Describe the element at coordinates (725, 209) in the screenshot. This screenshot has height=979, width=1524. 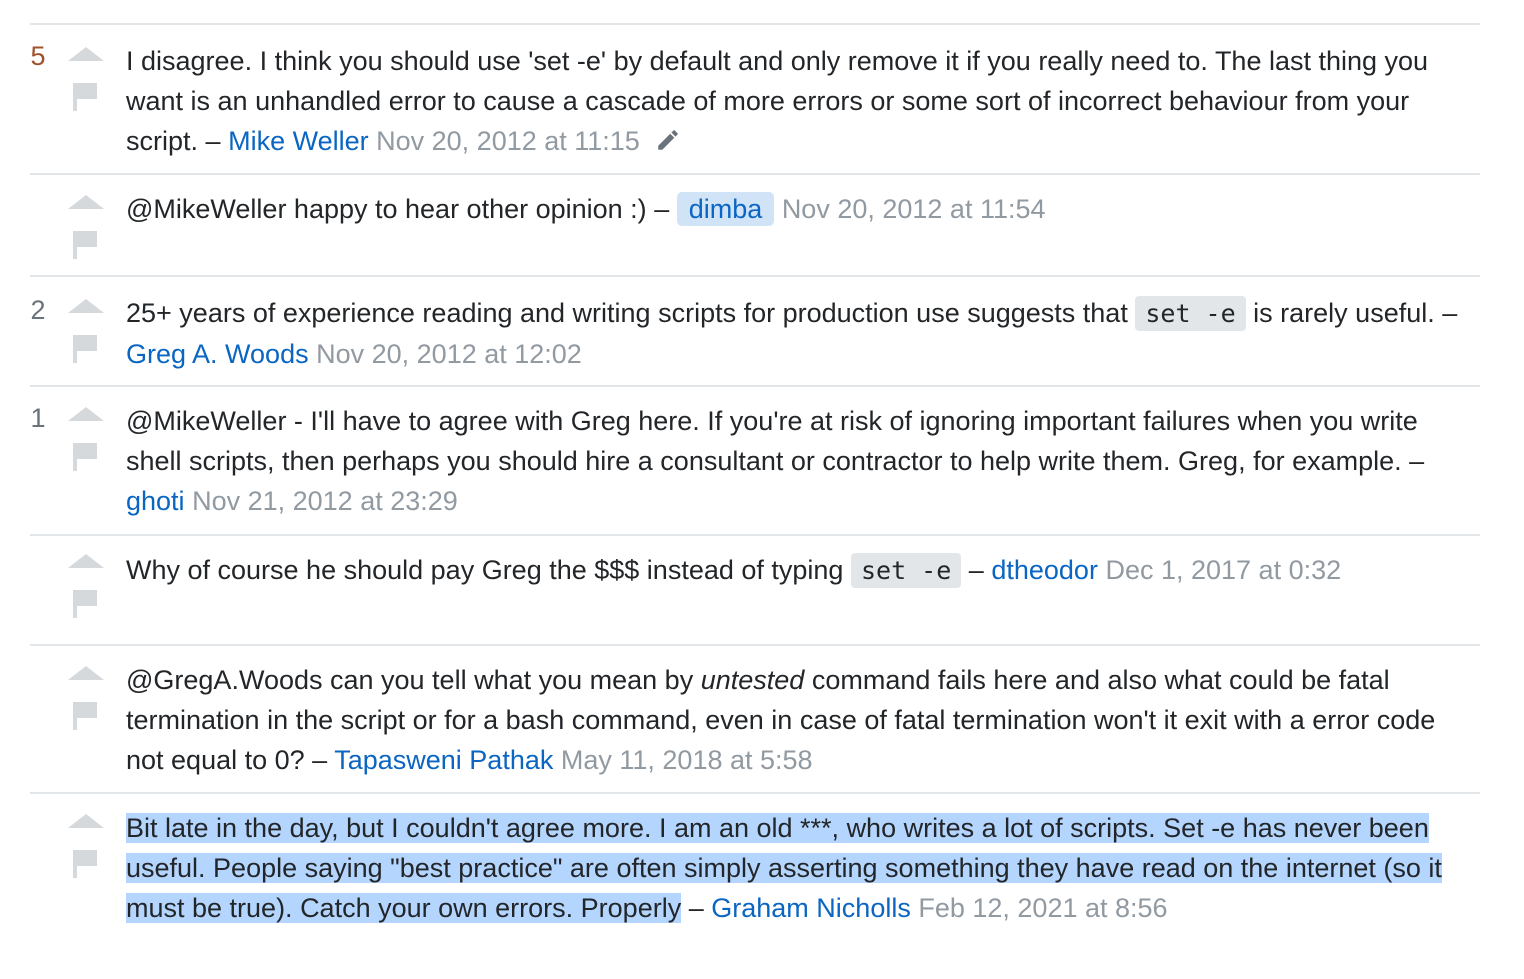
I see `comment-user-link: dimba` at that location.